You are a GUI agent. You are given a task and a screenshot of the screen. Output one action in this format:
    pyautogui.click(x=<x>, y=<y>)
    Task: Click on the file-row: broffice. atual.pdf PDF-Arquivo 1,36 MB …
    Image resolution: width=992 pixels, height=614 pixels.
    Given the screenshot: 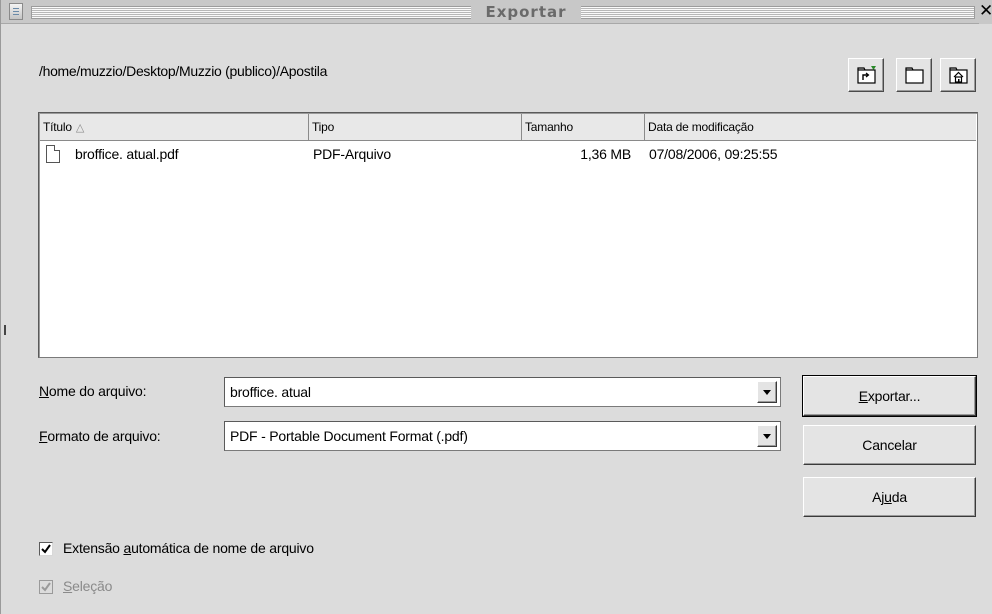 What is the action you would take?
    pyautogui.click(x=508, y=154)
    